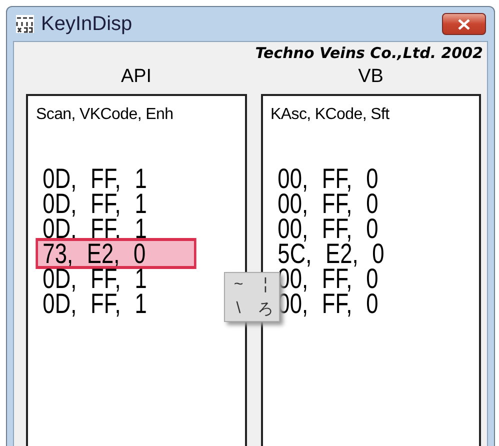 Image resolution: width=499 pixels, height=446 pixels. What do you see at coordinates (136, 77) in the screenshot?
I see `column-title: API` at bounding box center [136, 77].